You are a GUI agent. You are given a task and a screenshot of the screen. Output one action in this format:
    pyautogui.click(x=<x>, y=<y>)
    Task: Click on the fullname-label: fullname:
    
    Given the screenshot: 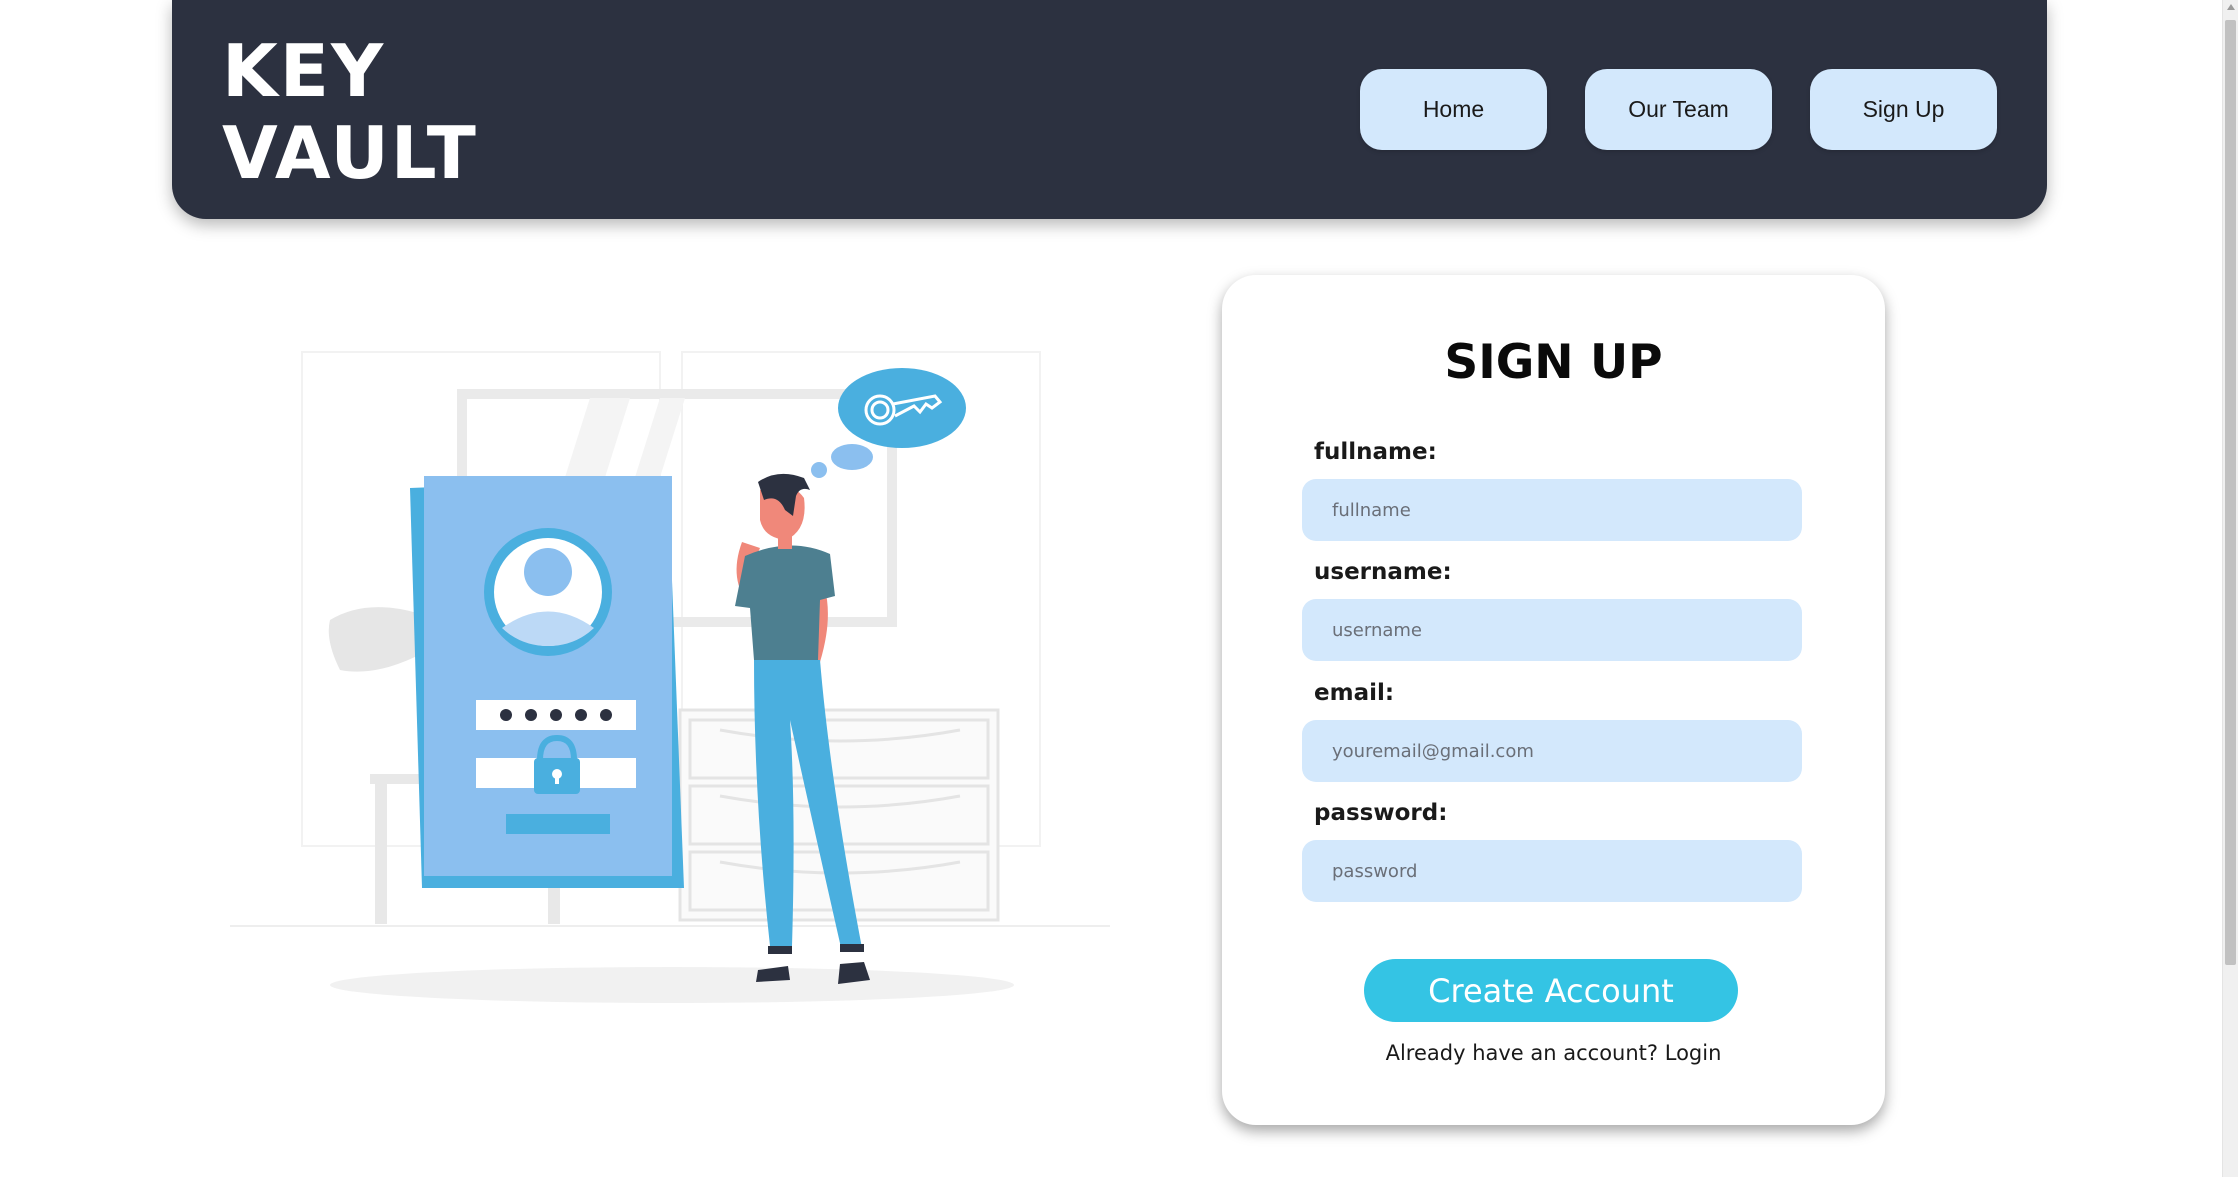 What is the action you would take?
    pyautogui.click(x=1375, y=452)
    